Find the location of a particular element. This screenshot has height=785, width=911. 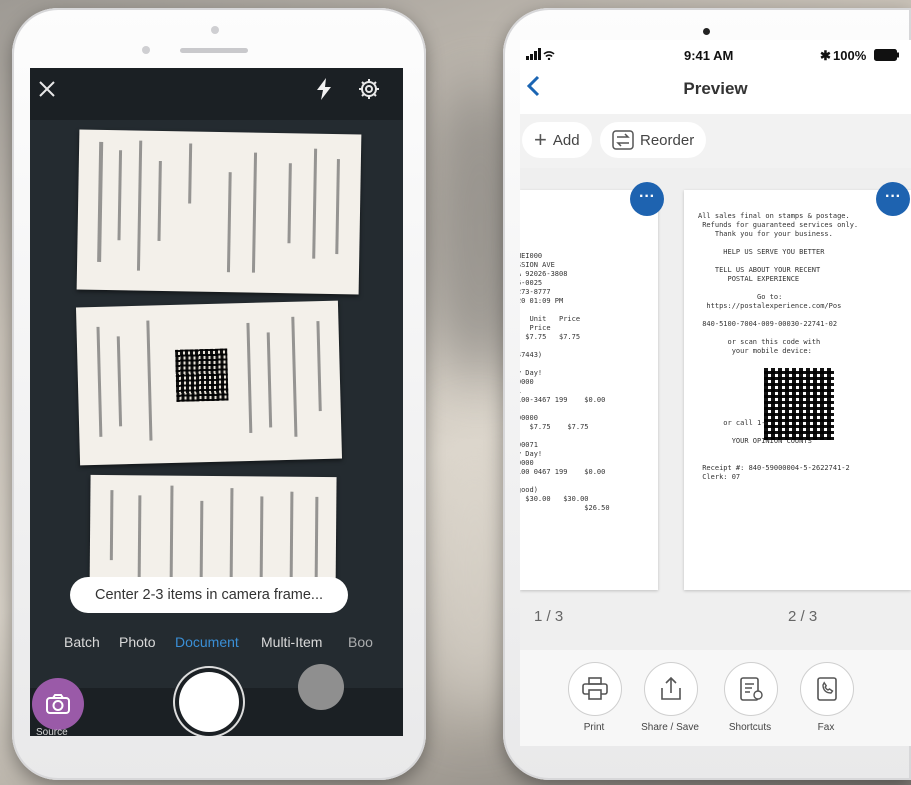

shortcuts-button is located at coordinates (751, 689).